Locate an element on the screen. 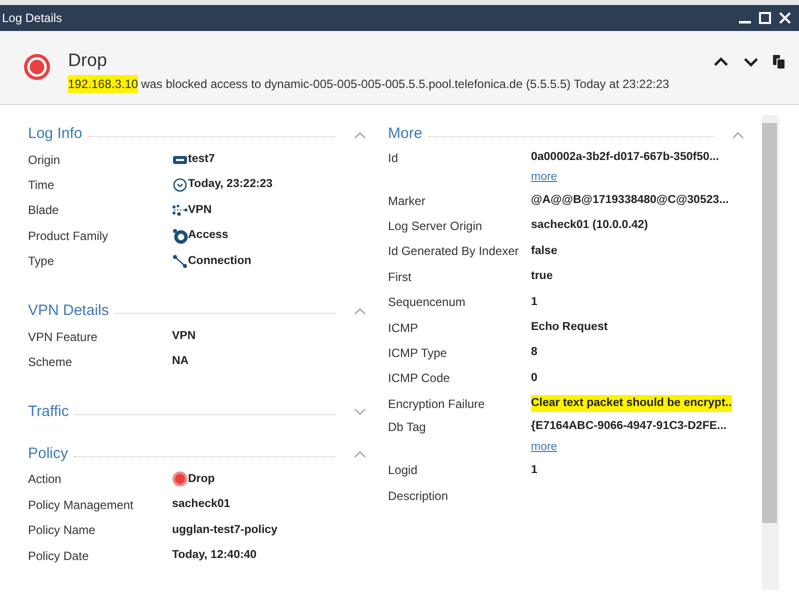 Image resolution: width=799 pixels, height=593 pixels. field-value: true is located at coordinates (542, 276).